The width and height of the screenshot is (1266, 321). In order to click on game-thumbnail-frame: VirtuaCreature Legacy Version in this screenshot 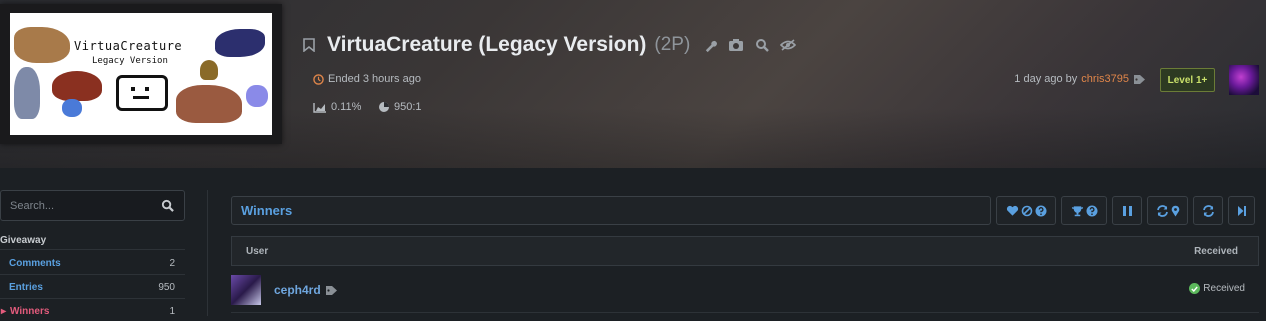, I will do `click(141, 74)`.